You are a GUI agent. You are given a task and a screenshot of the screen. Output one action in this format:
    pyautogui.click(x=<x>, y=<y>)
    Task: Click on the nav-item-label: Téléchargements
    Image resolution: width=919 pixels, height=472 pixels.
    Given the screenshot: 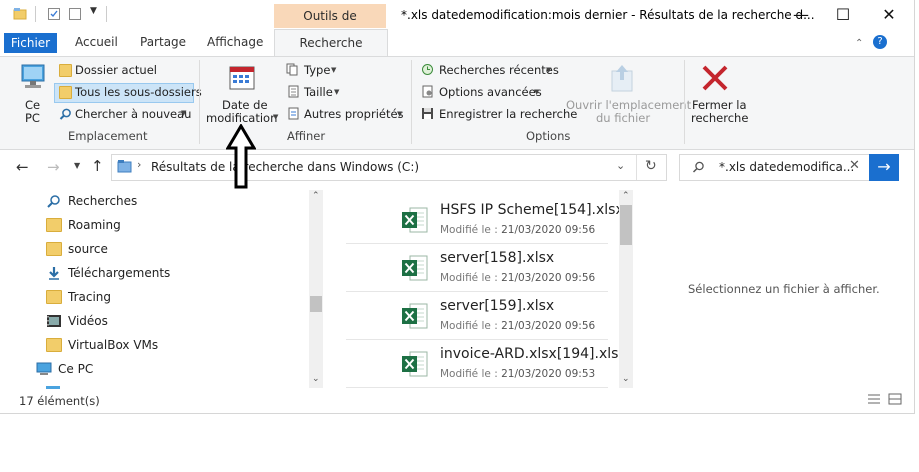 What is the action you would take?
    pyautogui.click(x=119, y=273)
    